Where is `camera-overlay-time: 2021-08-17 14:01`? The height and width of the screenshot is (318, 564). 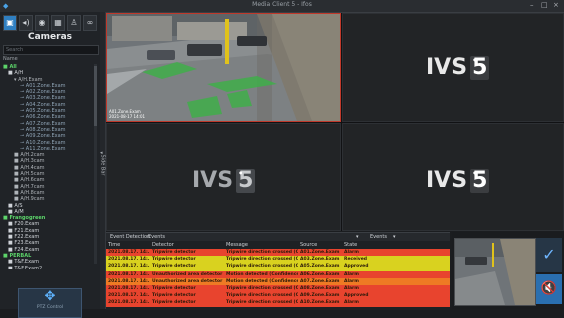
camera-overlay-time: 2021-08-17 14:01 is located at coordinates (127, 116).